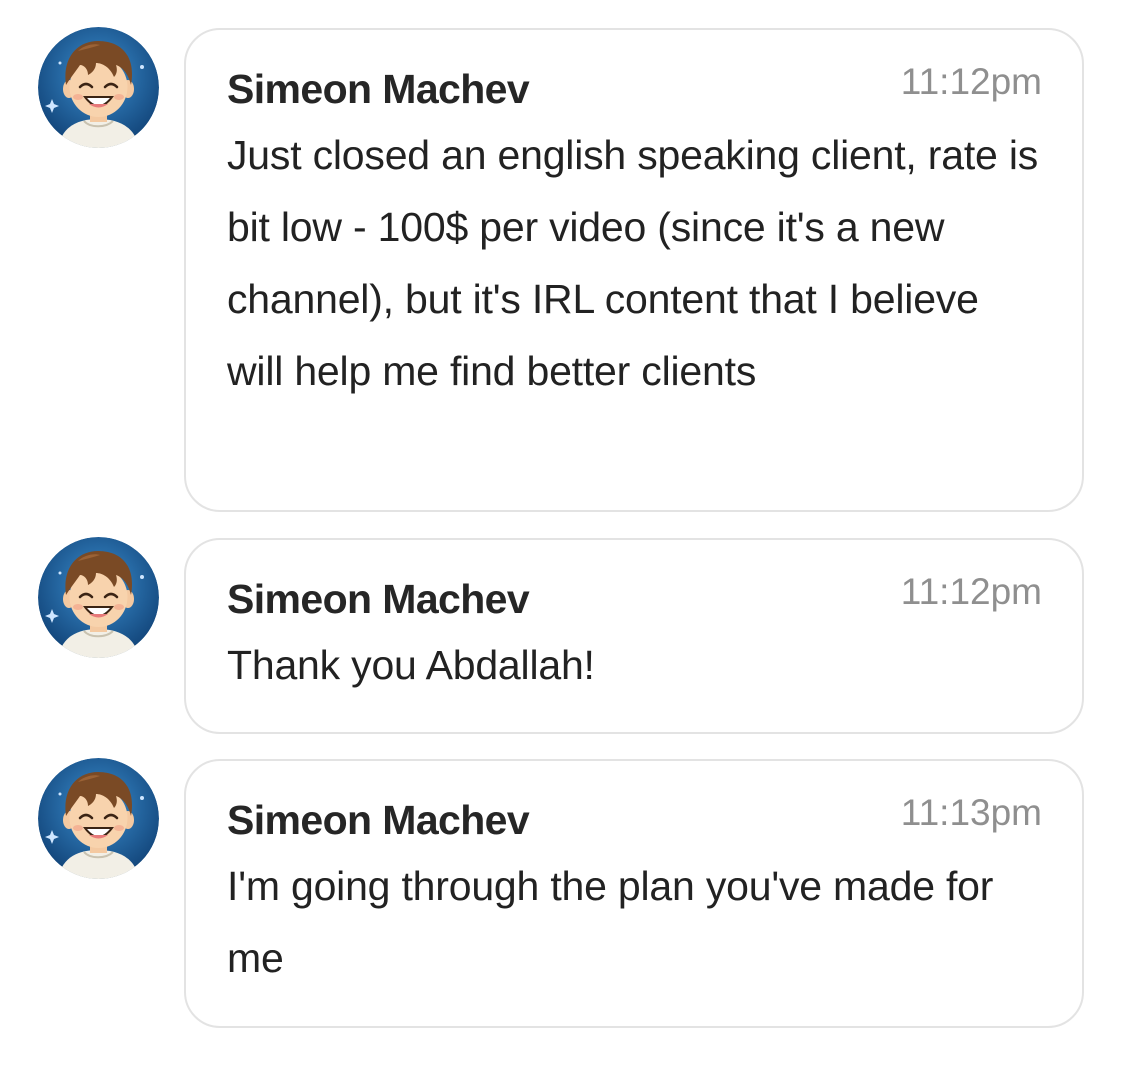 The width and height of the screenshot is (1125, 1072). Describe the element at coordinates (411, 665) in the screenshot. I see `message-text: Thank you Abdallah!` at that location.